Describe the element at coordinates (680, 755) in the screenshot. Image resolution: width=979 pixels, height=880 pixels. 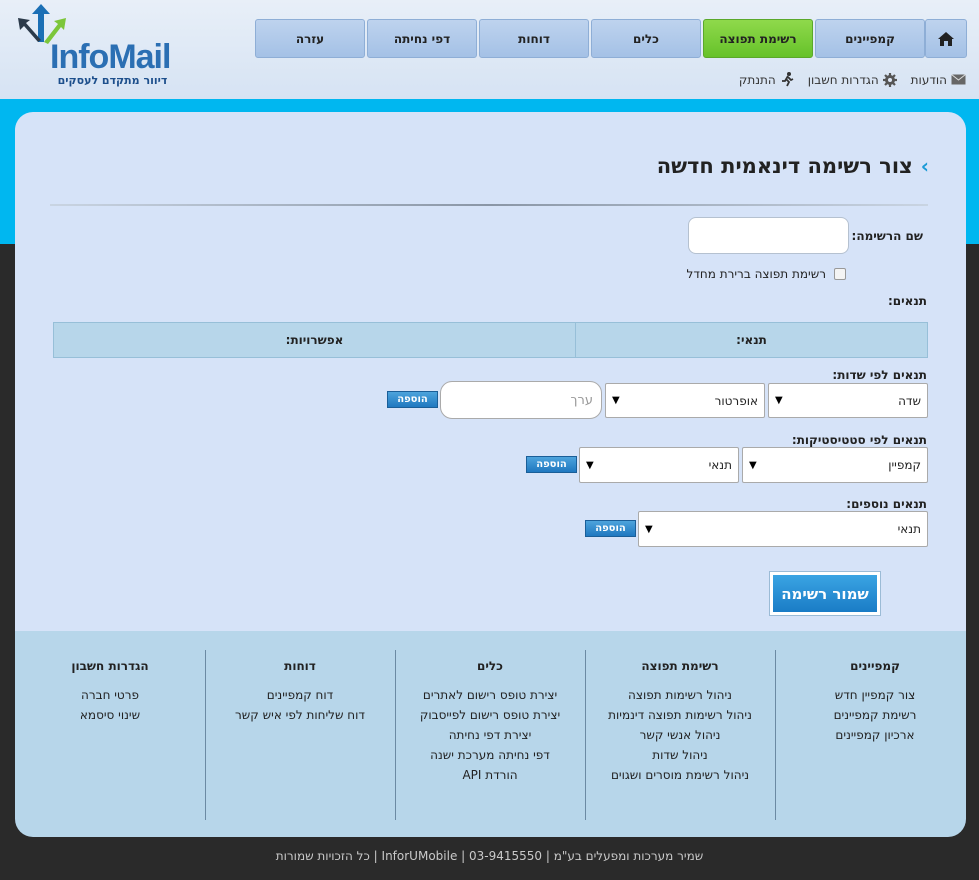
I see `footer-link: ניהול שדות` at that location.